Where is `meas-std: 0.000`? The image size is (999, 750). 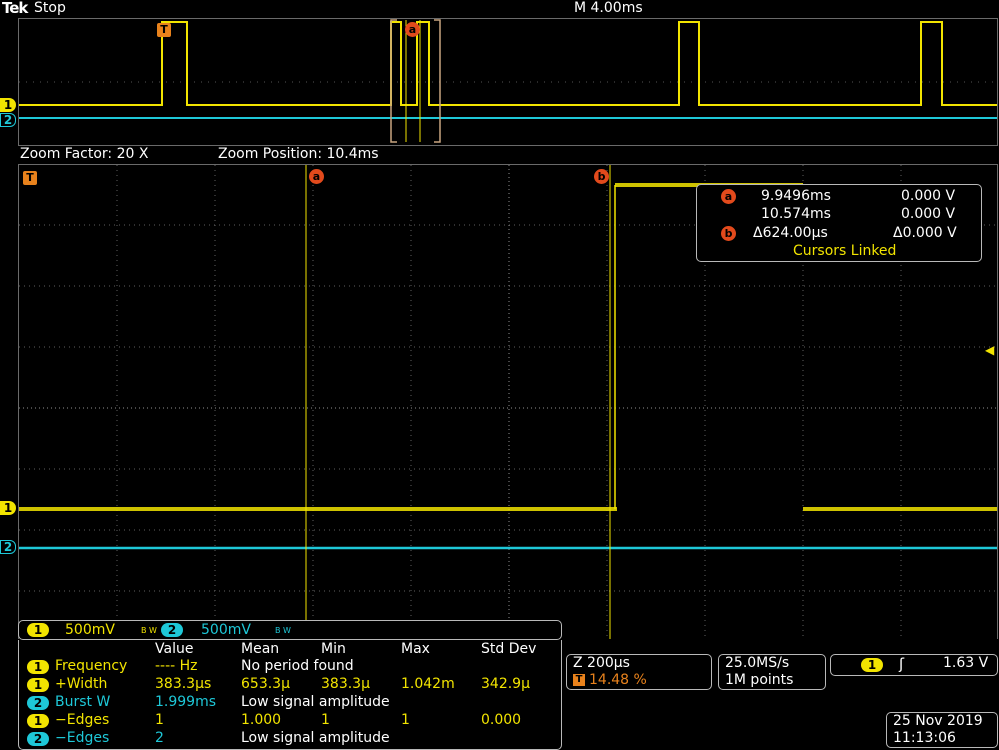
meas-std: 0.000 is located at coordinates (501, 720).